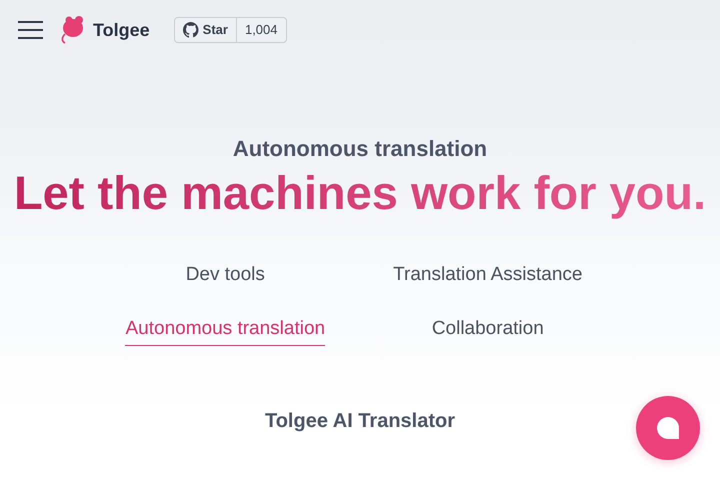 The image size is (720, 480). Describe the element at coordinates (360, 421) in the screenshot. I see `section-title: Tolgee AI Translator` at that location.